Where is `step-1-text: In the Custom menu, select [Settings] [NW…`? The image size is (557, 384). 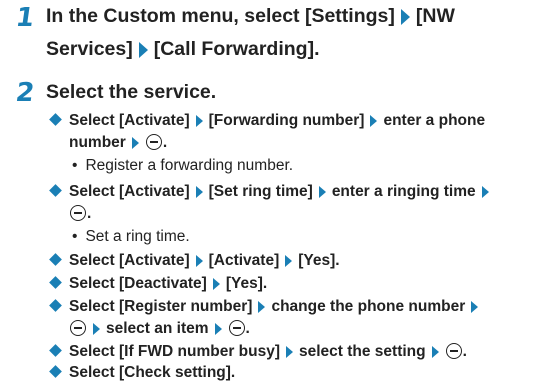
step-1-text: In the Custom menu, select [Settings] [NW… is located at coordinates (250, 32).